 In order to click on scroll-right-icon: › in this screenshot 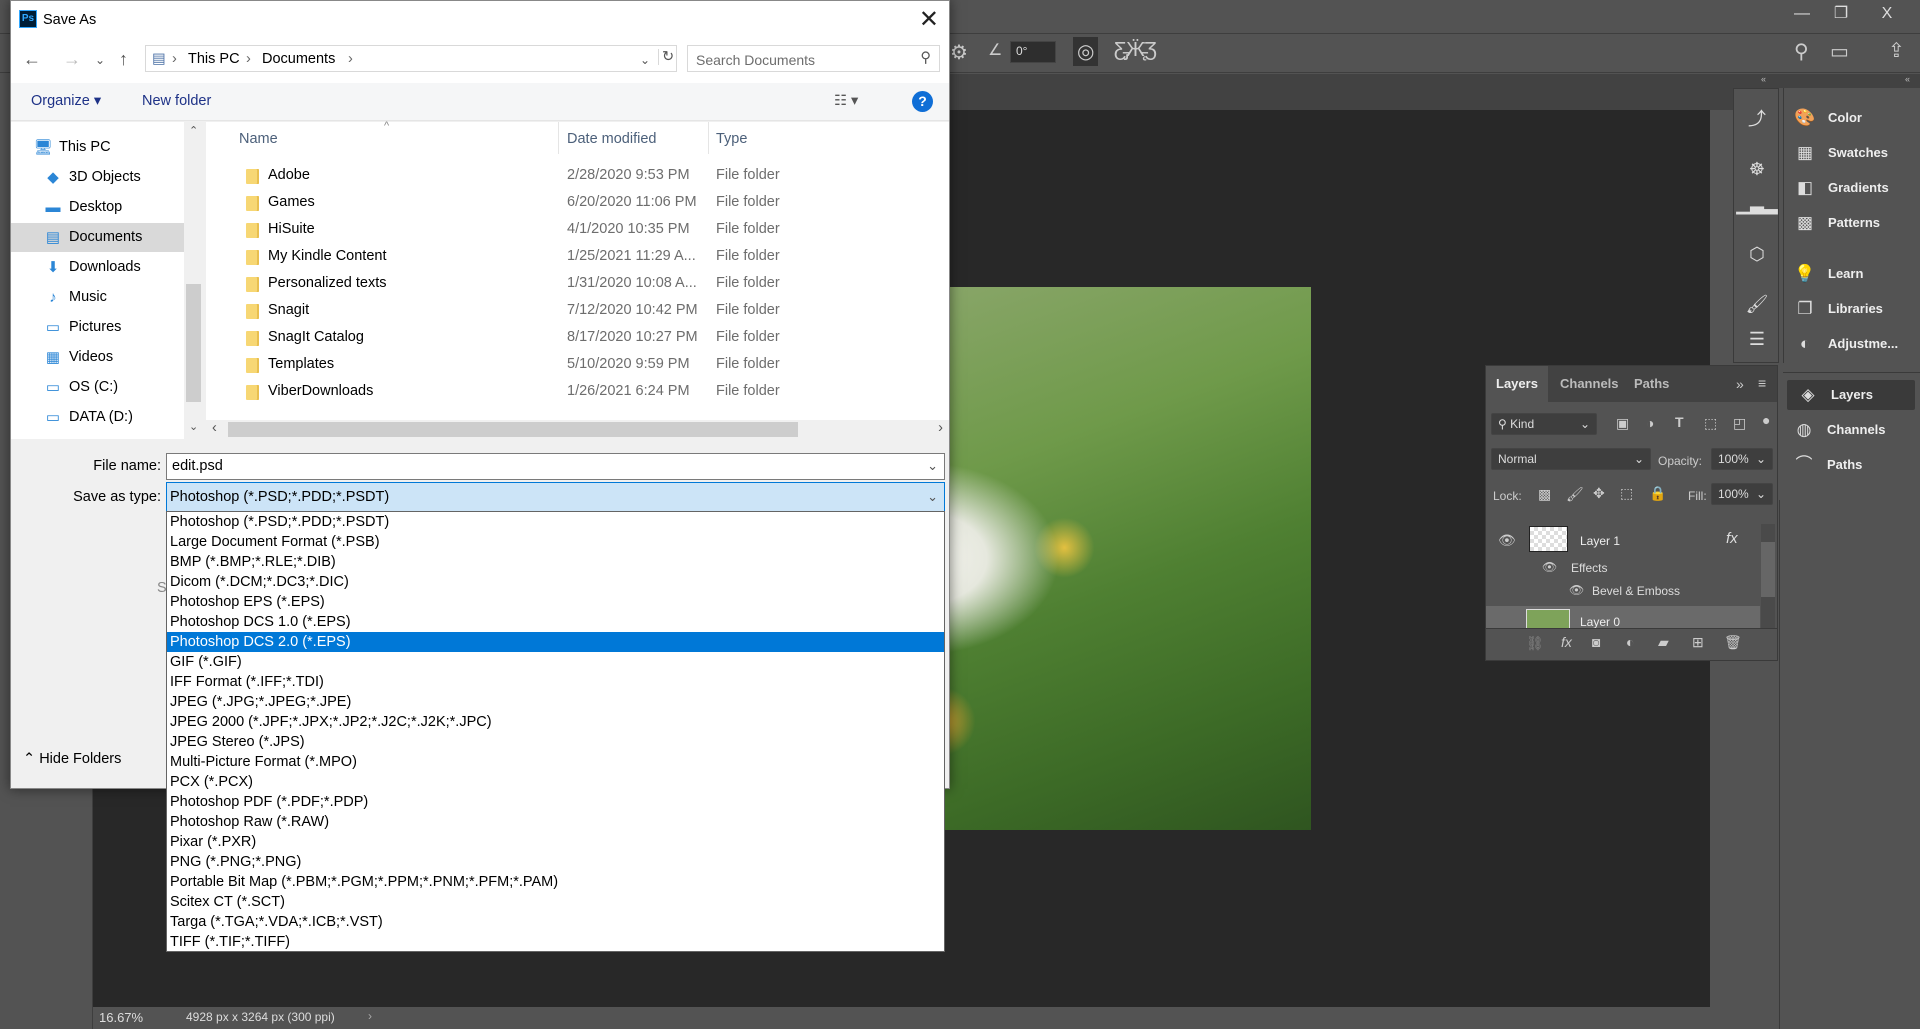, I will do `click(940, 428)`.